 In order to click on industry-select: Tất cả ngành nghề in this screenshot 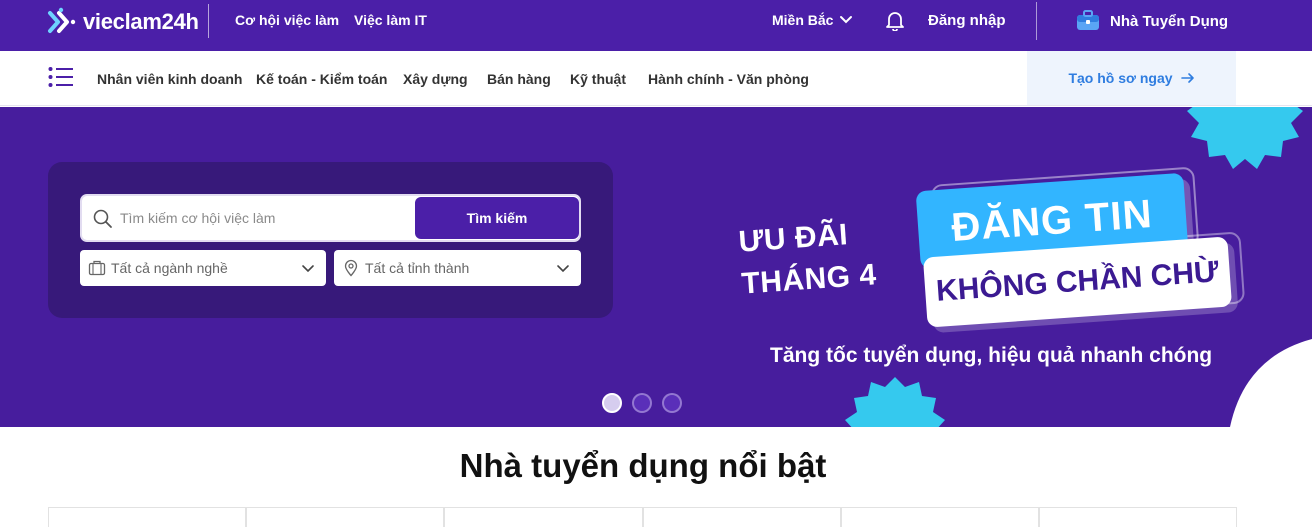, I will do `click(203, 268)`.